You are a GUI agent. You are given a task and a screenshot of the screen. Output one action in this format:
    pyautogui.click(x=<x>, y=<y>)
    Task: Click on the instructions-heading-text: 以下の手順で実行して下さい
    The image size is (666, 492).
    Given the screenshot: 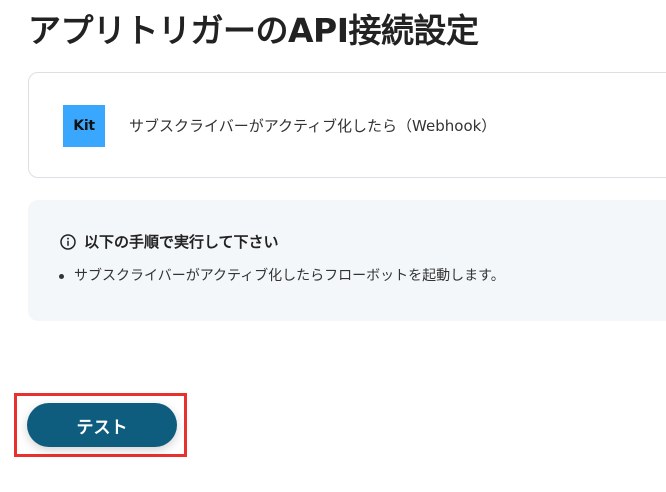 What is the action you would take?
    pyautogui.click(x=181, y=242)
    